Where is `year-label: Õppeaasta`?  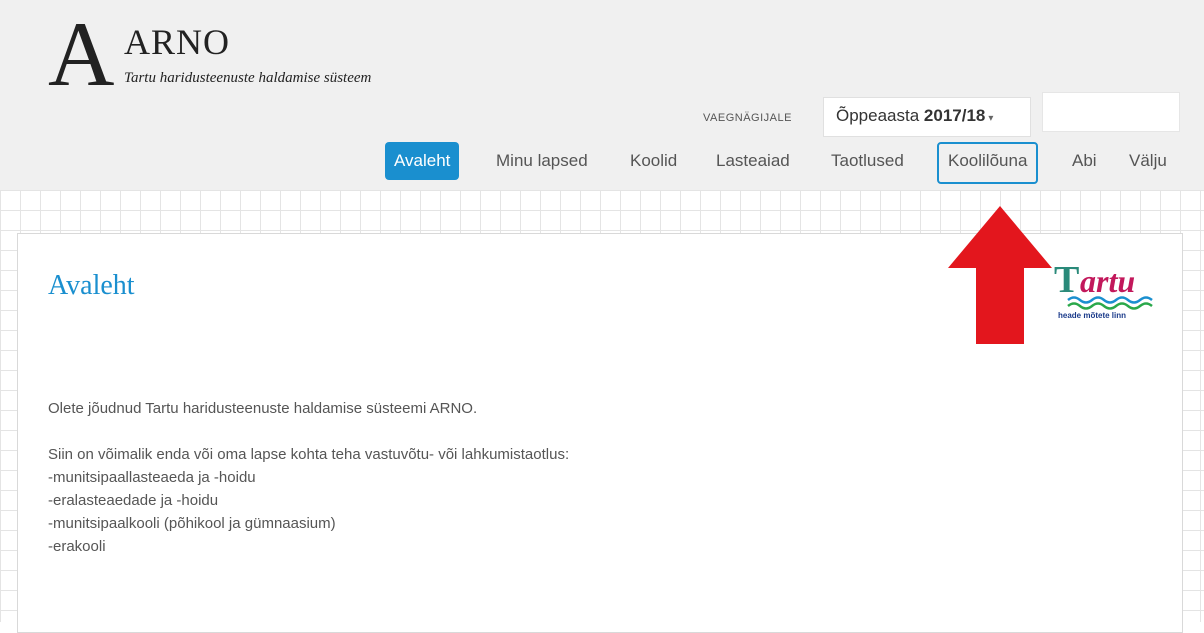 year-label: Õppeaasta is located at coordinates (880, 115).